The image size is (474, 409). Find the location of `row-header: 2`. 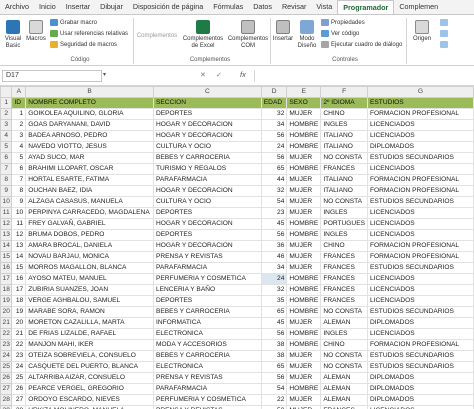

row-header: 2 is located at coordinates (6, 114).